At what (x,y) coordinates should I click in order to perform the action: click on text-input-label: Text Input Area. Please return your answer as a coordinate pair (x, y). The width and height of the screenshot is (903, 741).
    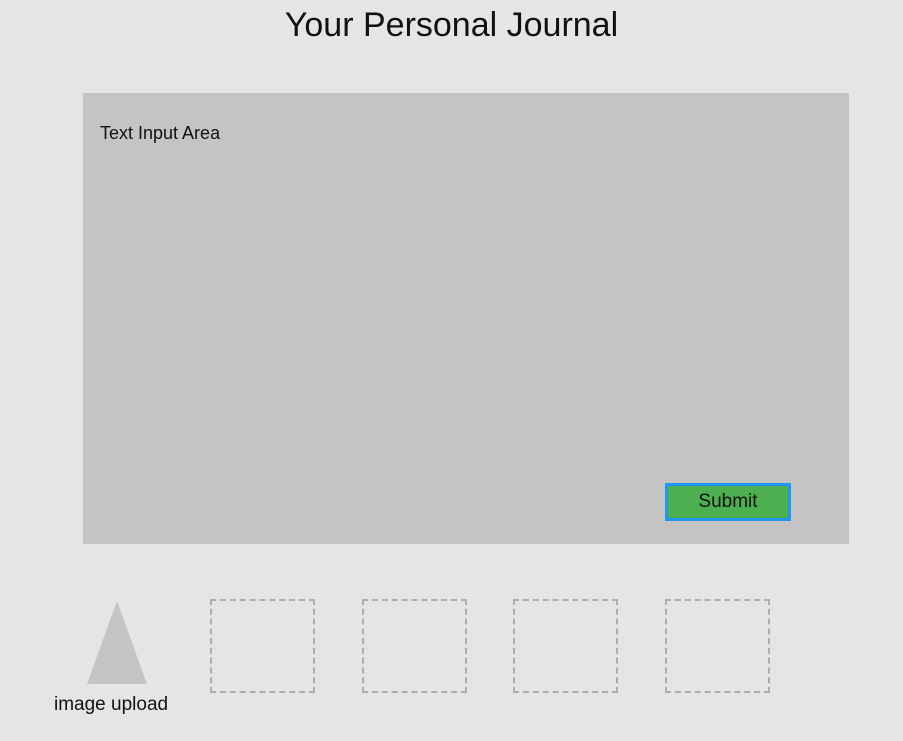
    Looking at the image, I should click on (160, 133).